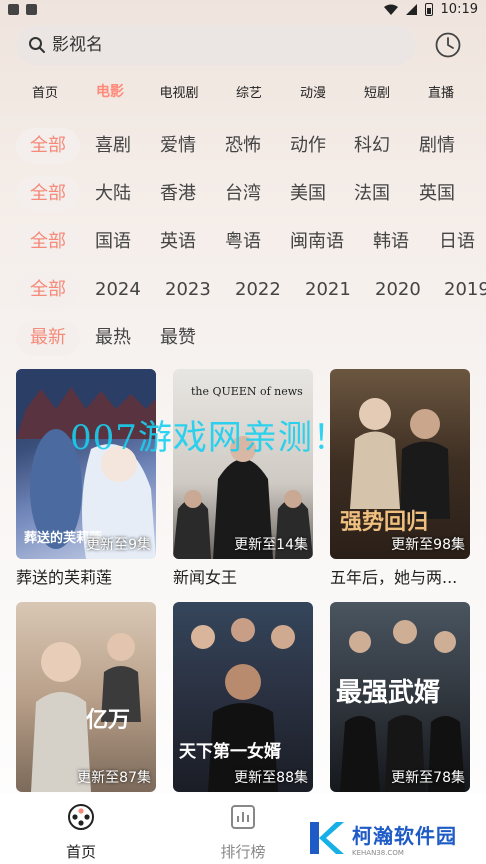 The height and width of the screenshot is (864, 486). What do you see at coordinates (247, 391) in the screenshot?
I see `poster-title-text: the QUEEN of news` at bounding box center [247, 391].